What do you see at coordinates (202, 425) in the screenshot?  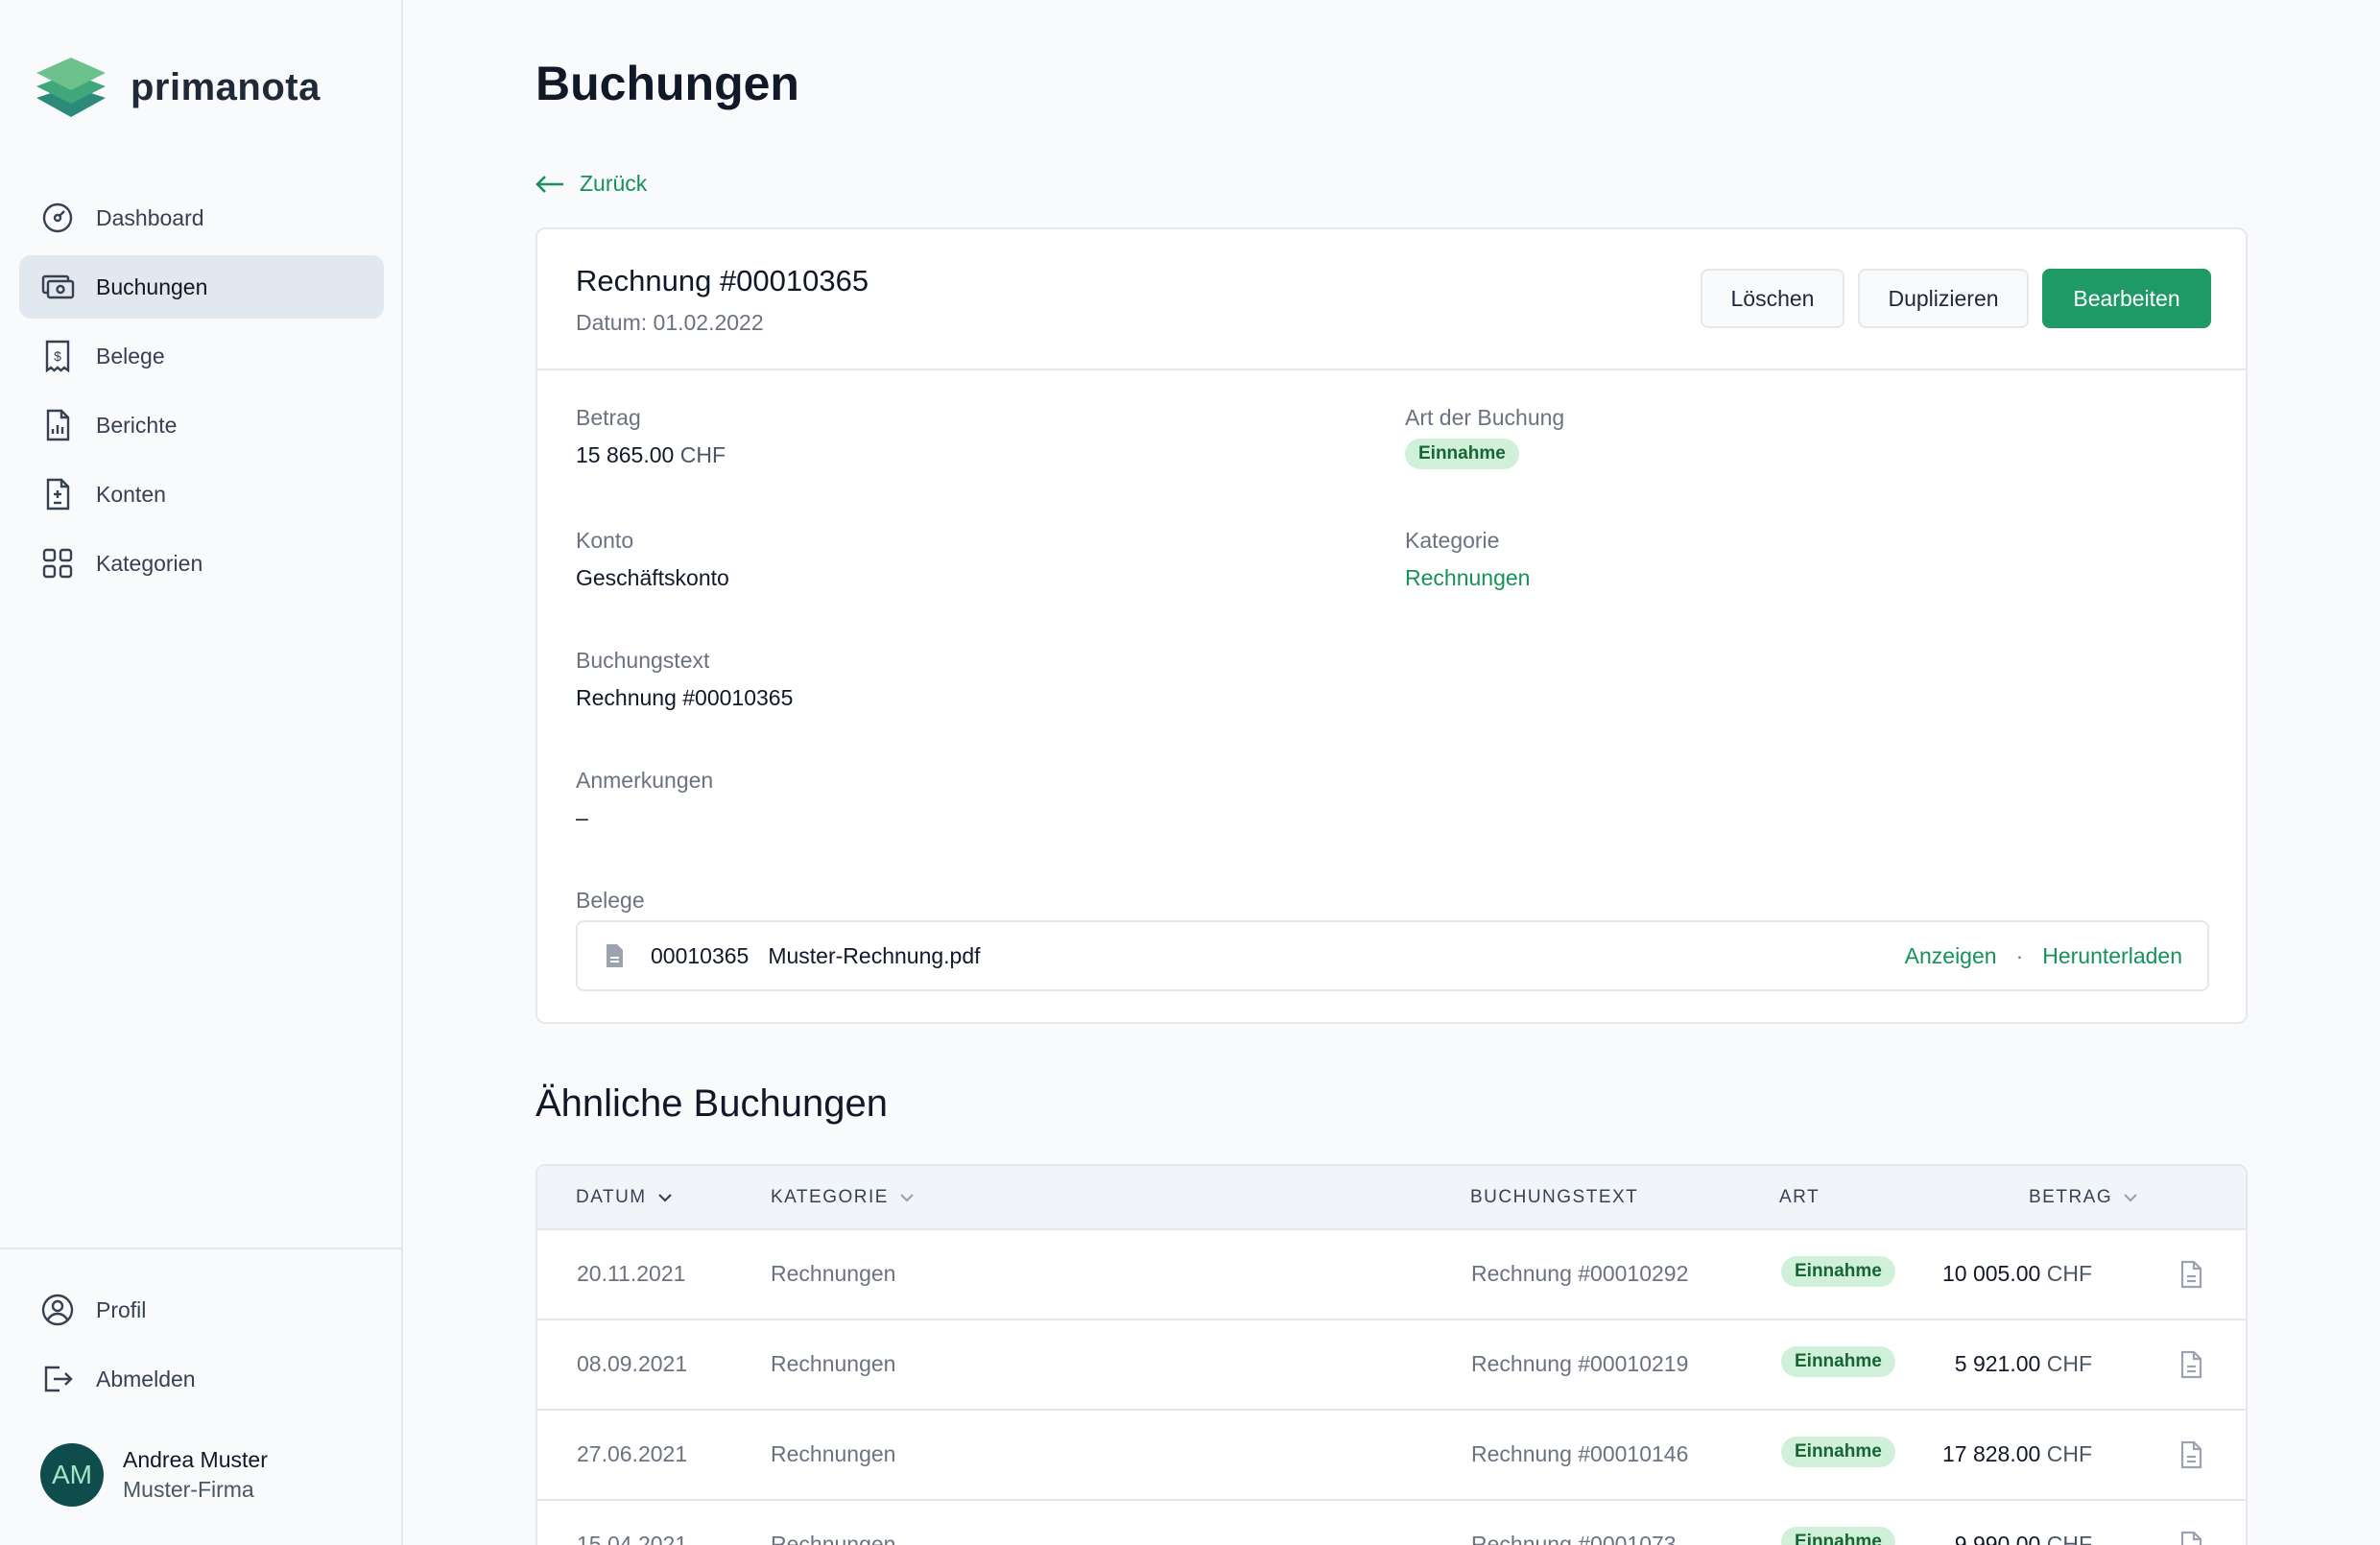 I see `sidebar-item-berichte: Berichte` at bounding box center [202, 425].